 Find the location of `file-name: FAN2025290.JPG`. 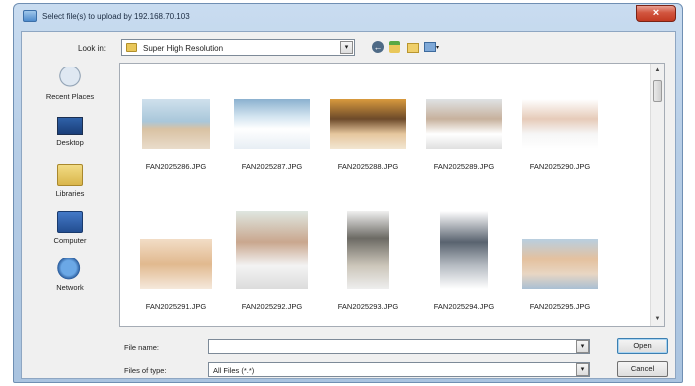

file-name: FAN2025290.JPG is located at coordinates (560, 166).